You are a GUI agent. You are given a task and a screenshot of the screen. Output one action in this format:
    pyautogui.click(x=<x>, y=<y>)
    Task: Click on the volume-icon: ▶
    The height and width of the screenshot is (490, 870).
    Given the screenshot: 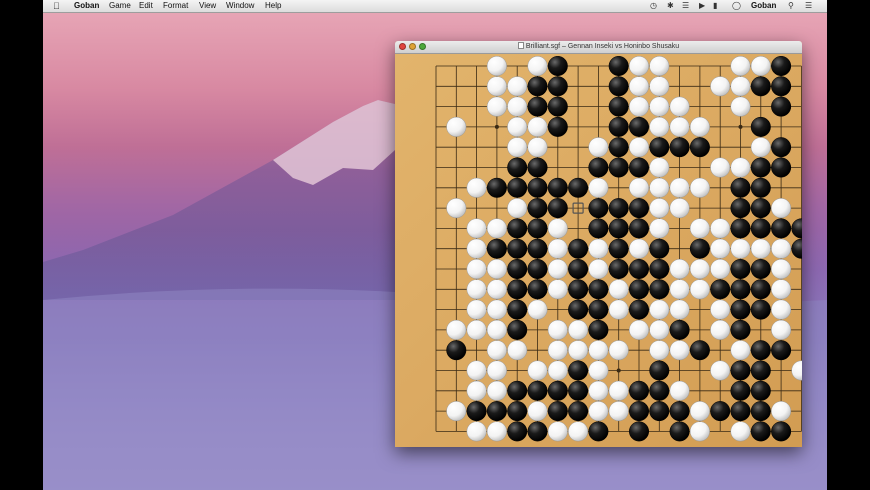 What is the action you would take?
    pyautogui.click(x=702, y=6)
    